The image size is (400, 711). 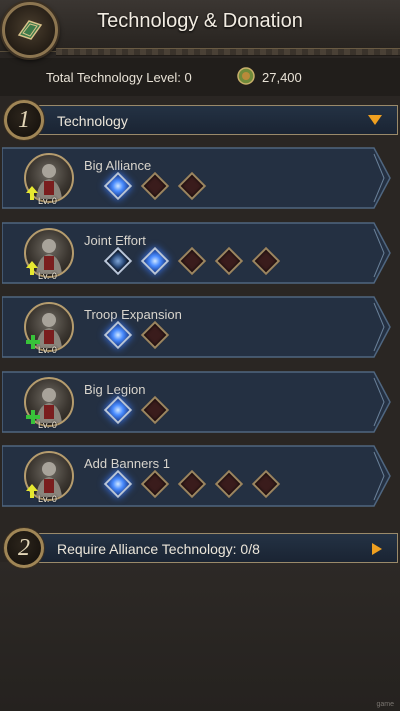 I want to click on tech-row: Lv. 0 Big Legion, so click(x=197, y=402).